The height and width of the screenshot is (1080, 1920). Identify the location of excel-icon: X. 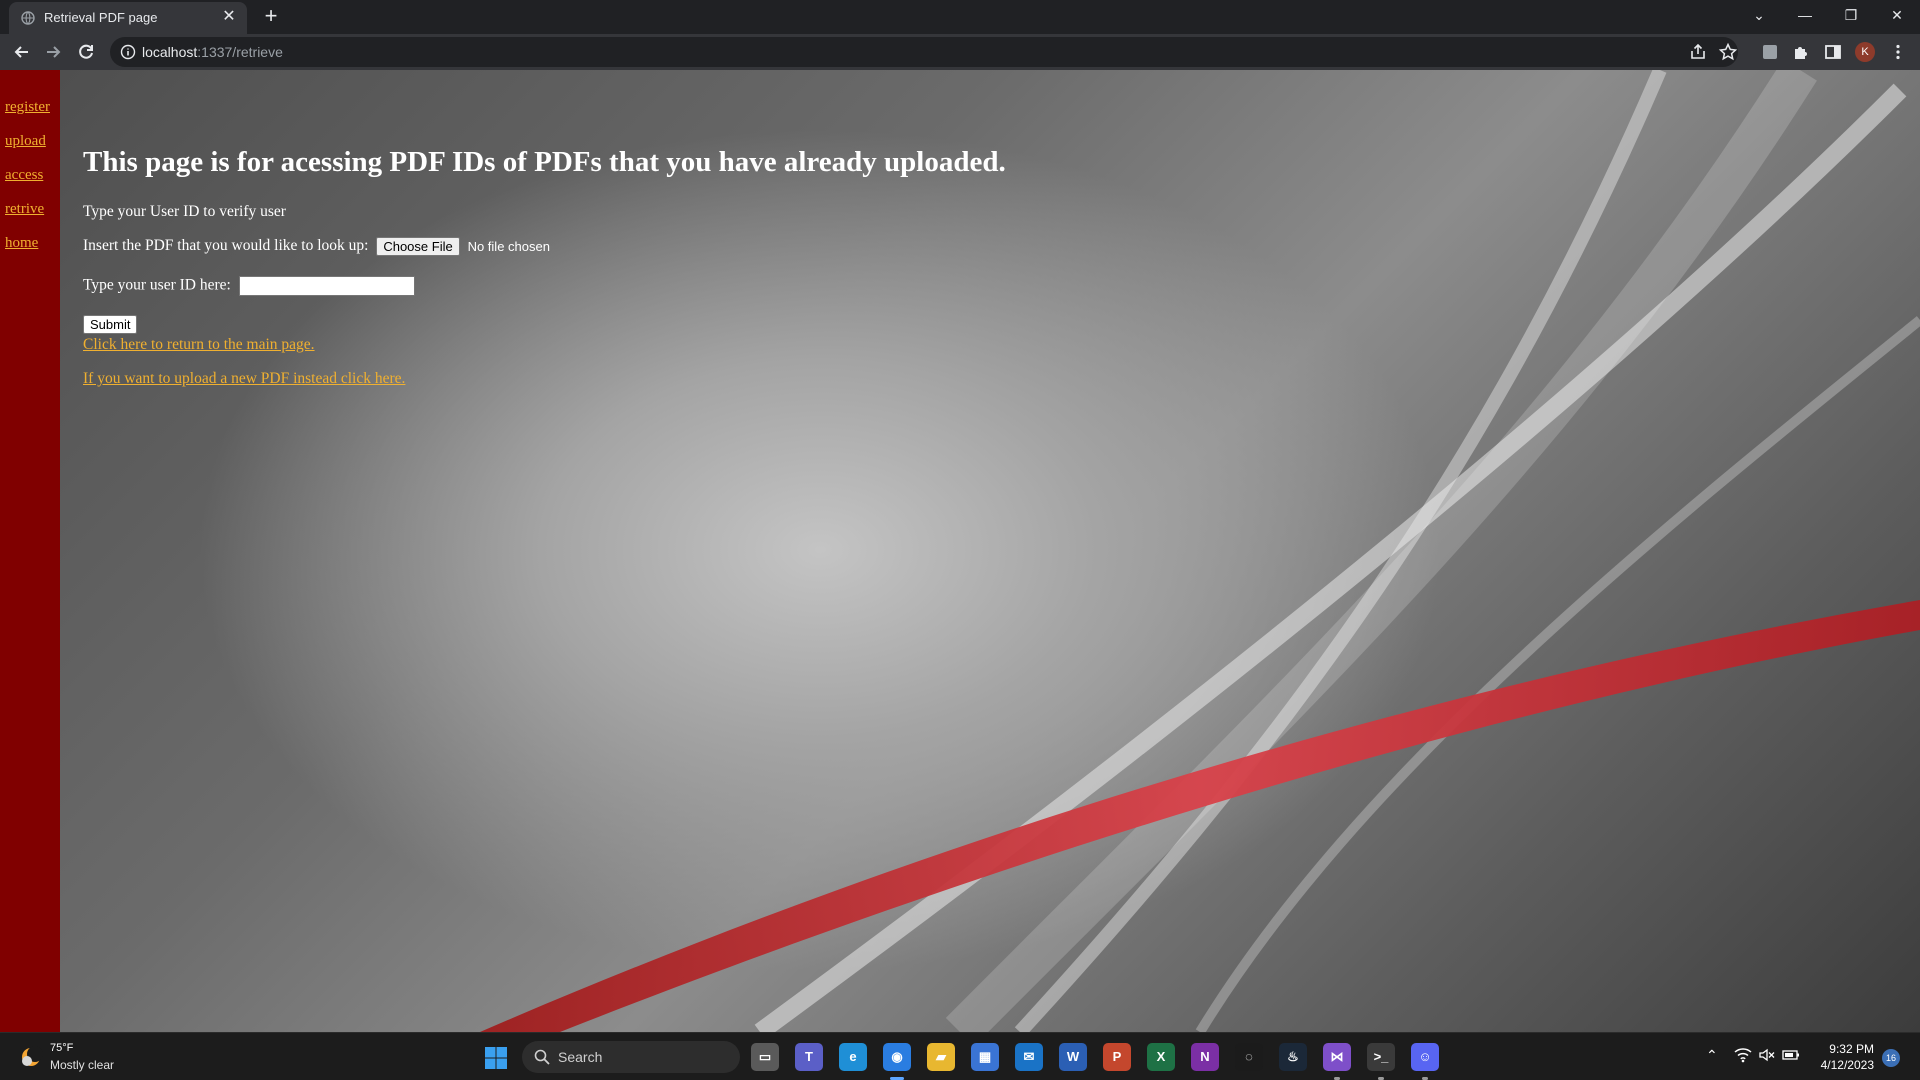
(1161, 1057).